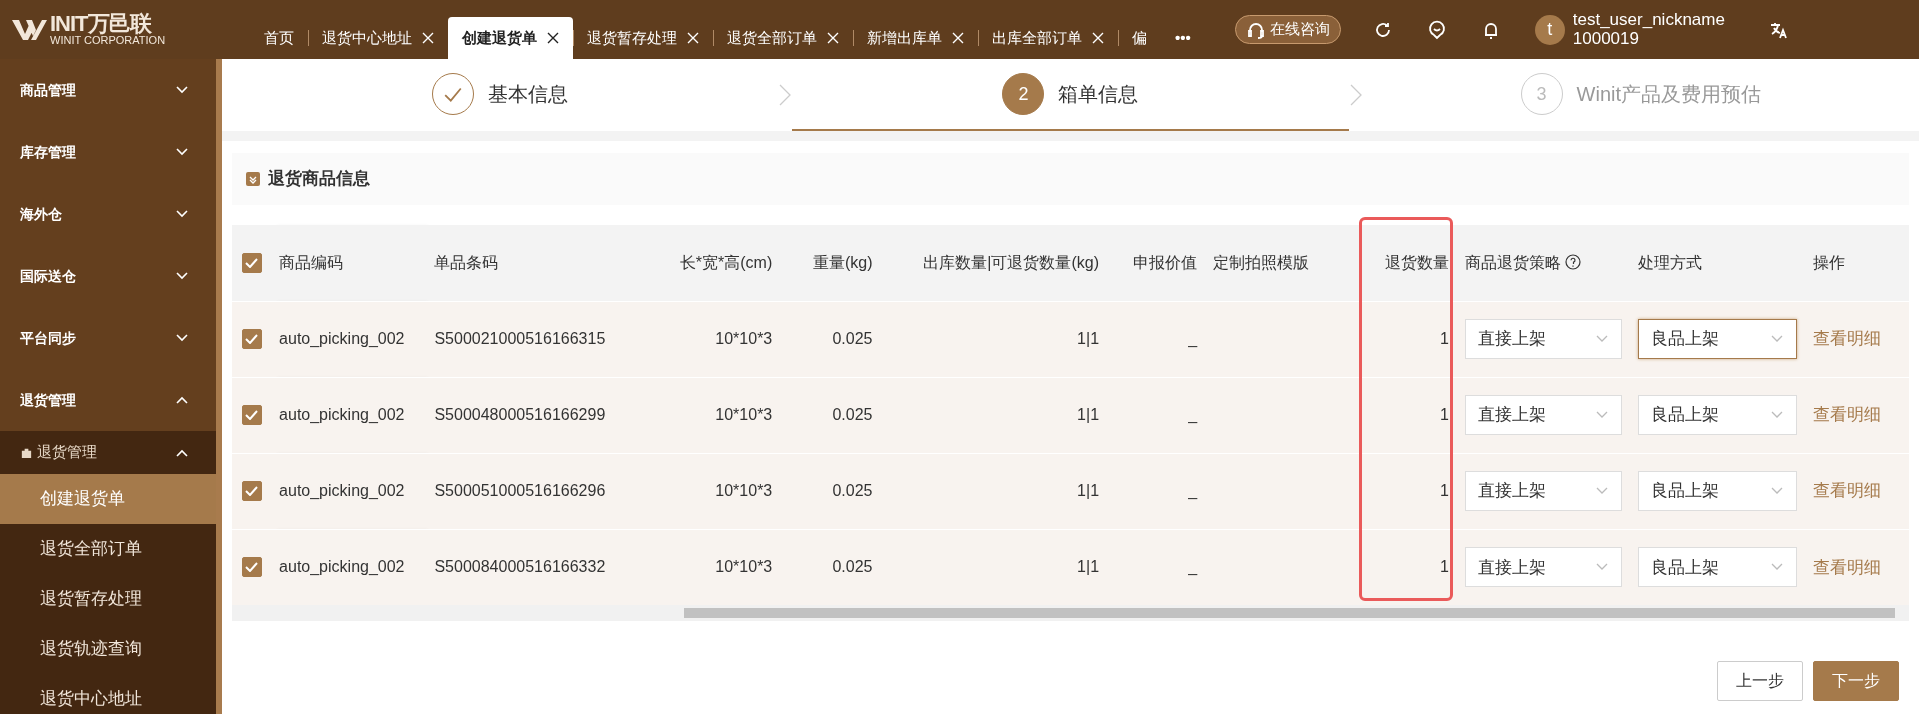 This screenshot has width=1919, height=714. Describe the element at coordinates (108, 549) in the screenshot. I see `sidebar-item: 退货全部订单` at that location.